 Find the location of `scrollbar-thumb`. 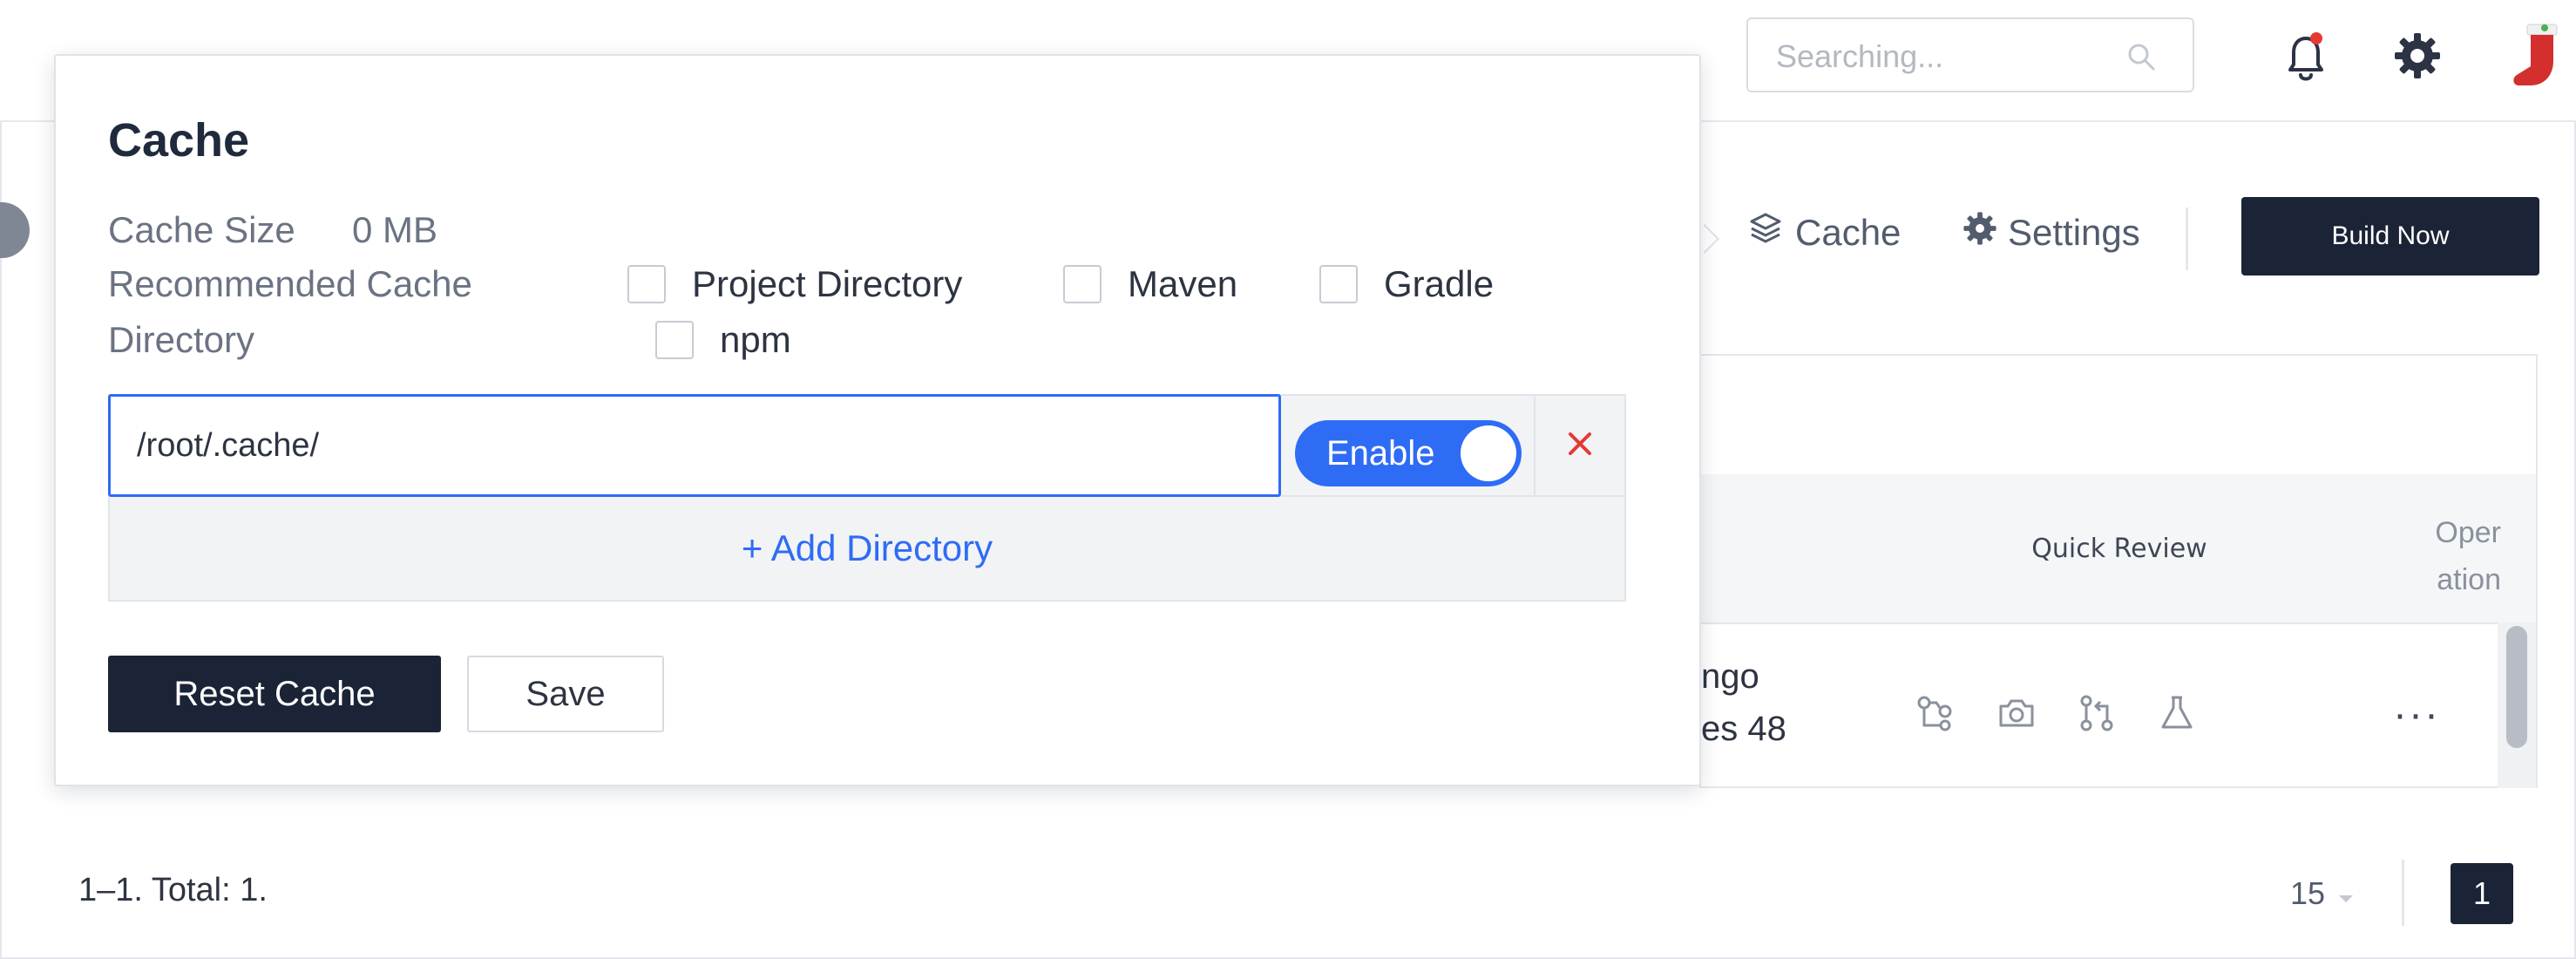

scrollbar-thumb is located at coordinates (2517, 687).